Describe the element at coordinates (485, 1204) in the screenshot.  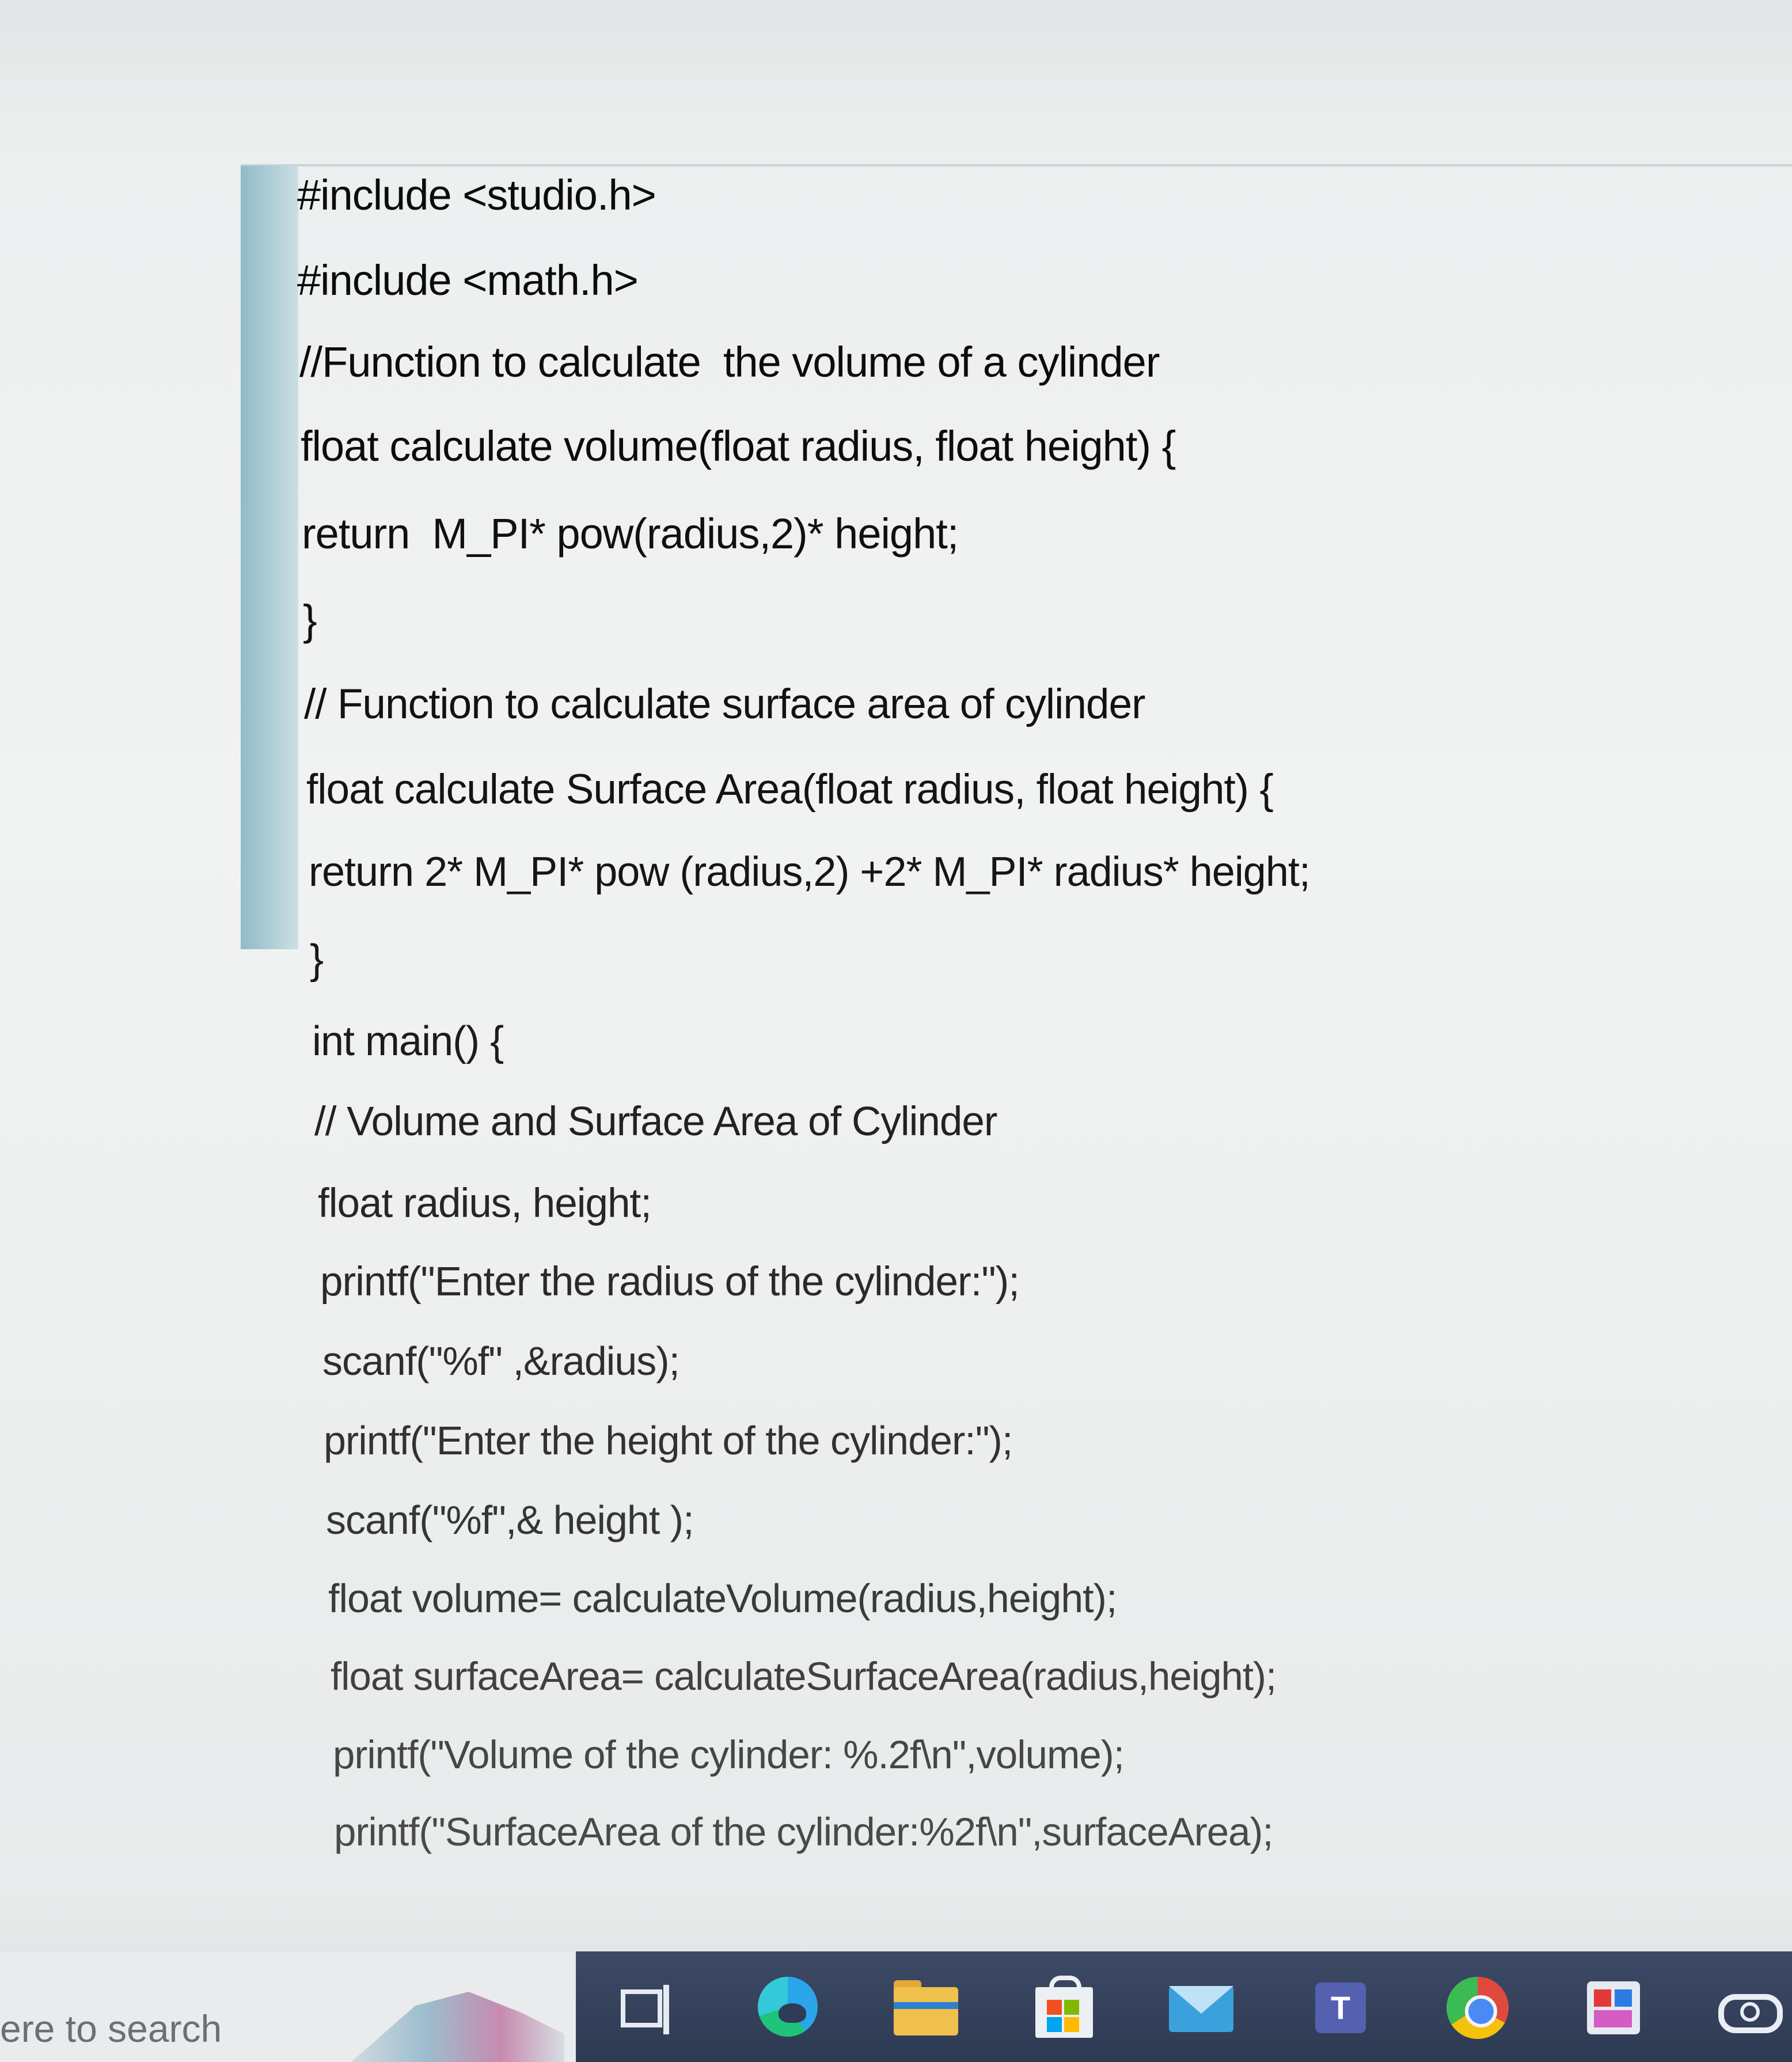
I see `code-line: float radius, height;` at that location.